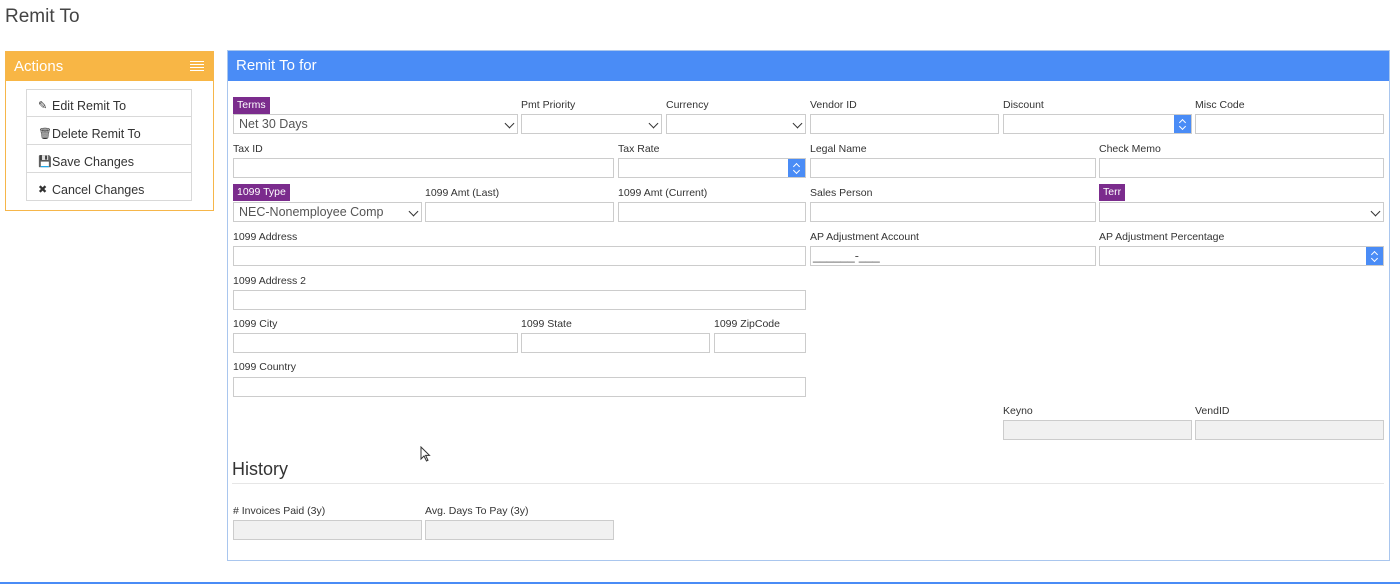  I want to click on currency-select, so click(736, 124).